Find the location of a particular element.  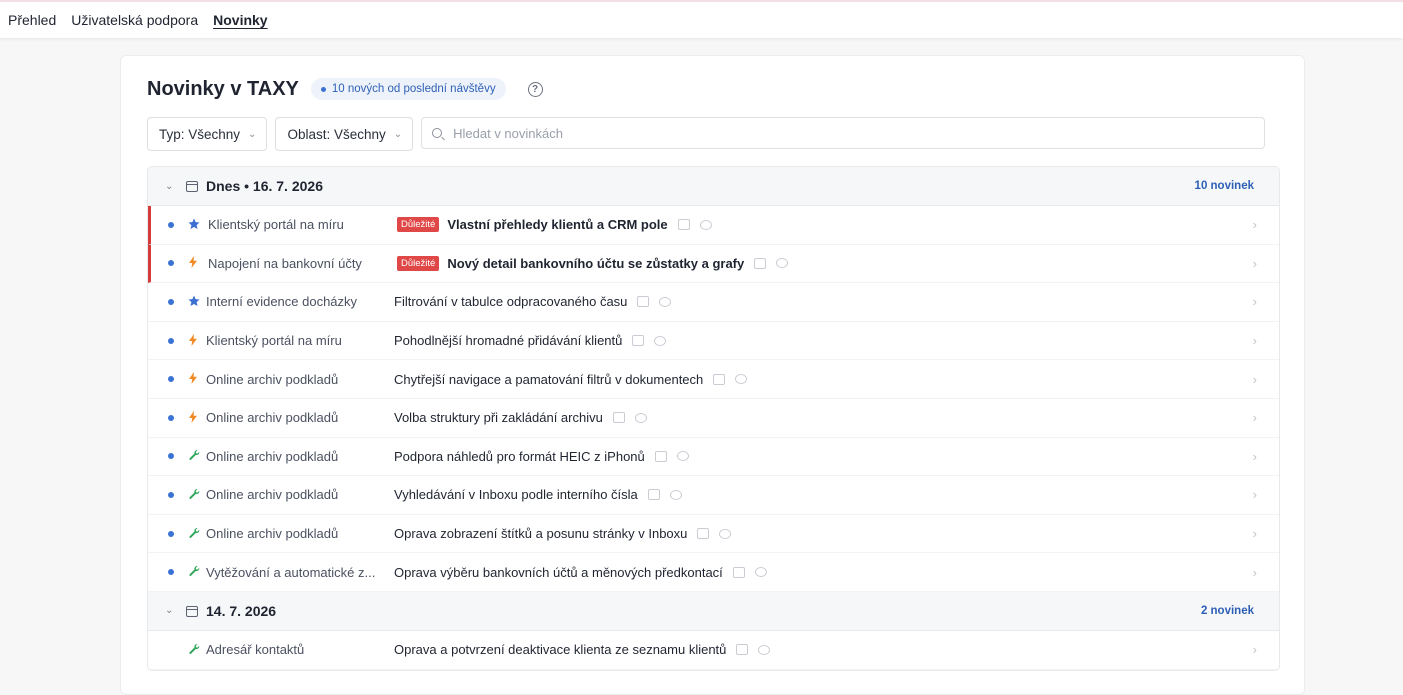

news-content: Filtrování v tabulce odpracovaného času is located at coordinates (533, 301).